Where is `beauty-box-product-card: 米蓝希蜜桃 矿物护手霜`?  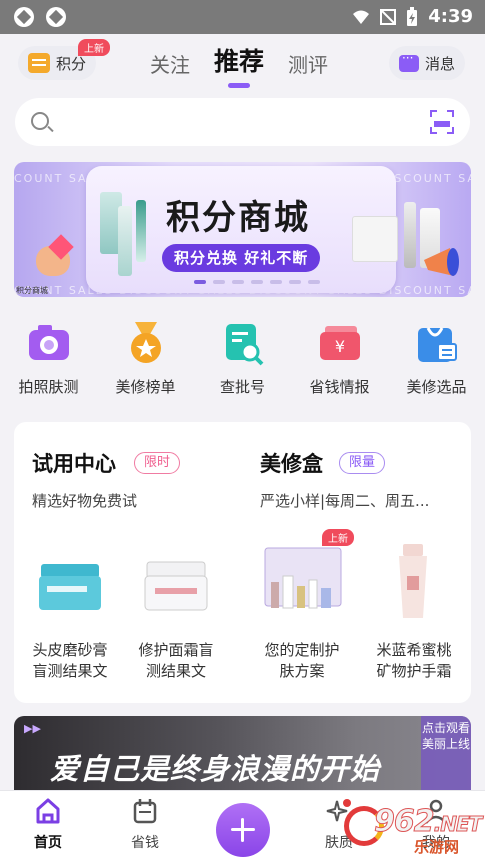
beauty-box-product-card: 米蓝希蜜桃 矿物护手霜 is located at coordinates (414, 612).